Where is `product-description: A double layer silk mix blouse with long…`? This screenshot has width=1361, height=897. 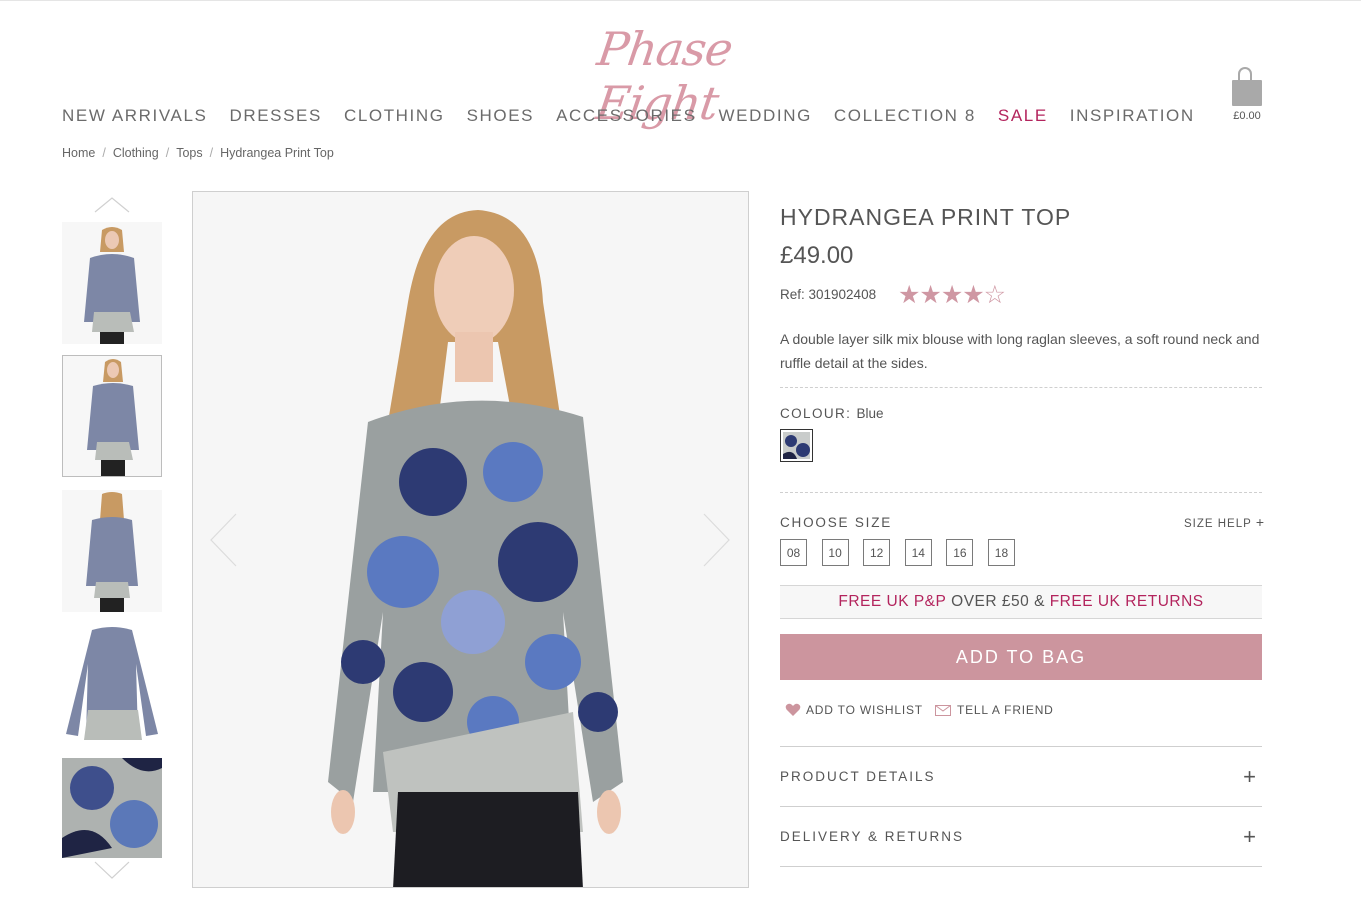
product-description: A double layer silk mix blouse with long… is located at coordinates (1020, 351).